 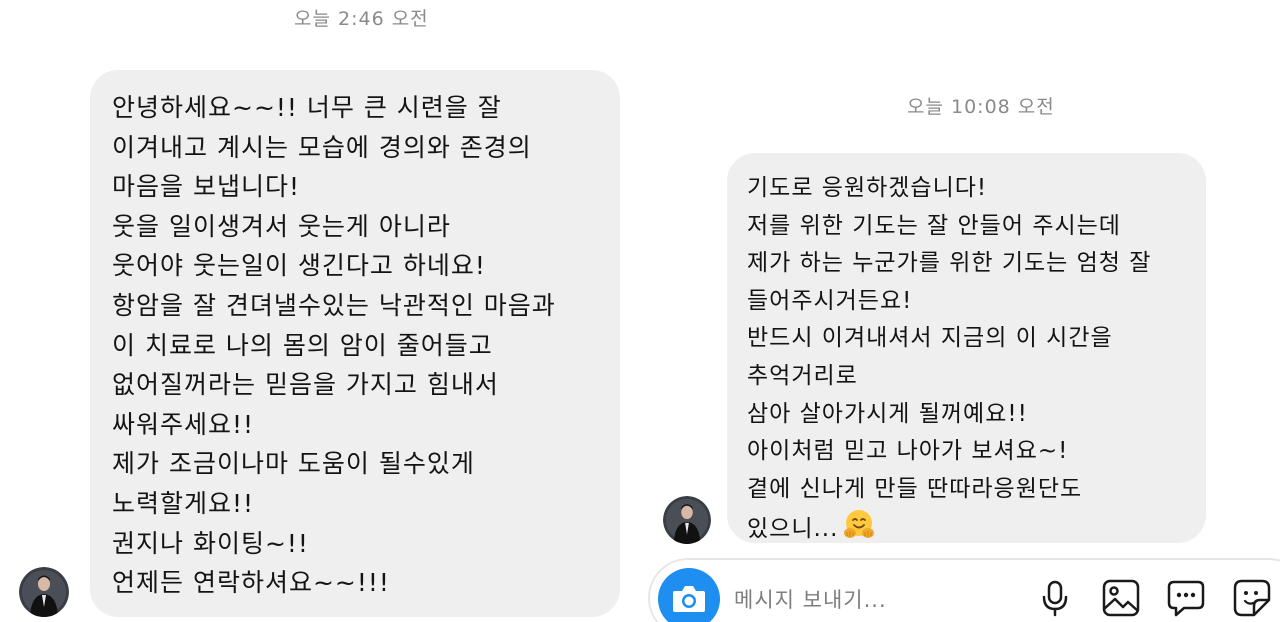 What do you see at coordinates (299, 266) in the screenshot?
I see `message-line: 웃어야 웃는일이 생긴다고 하네요!` at bounding box center [299, 266].